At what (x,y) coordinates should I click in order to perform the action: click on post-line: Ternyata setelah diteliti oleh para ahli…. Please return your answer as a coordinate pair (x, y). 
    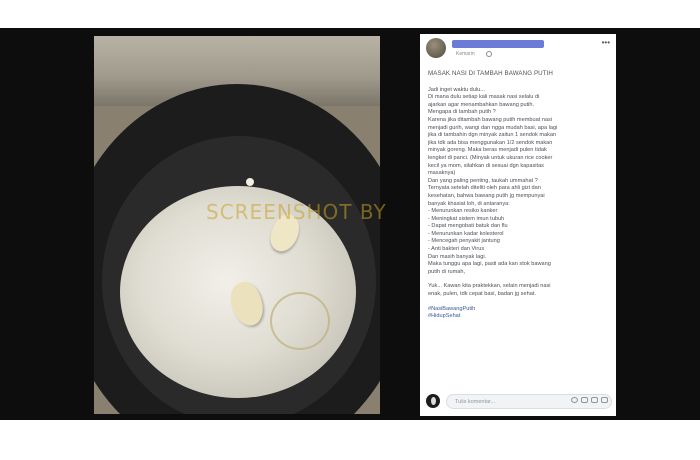
    Looking at the image, I should click on (484, 188).